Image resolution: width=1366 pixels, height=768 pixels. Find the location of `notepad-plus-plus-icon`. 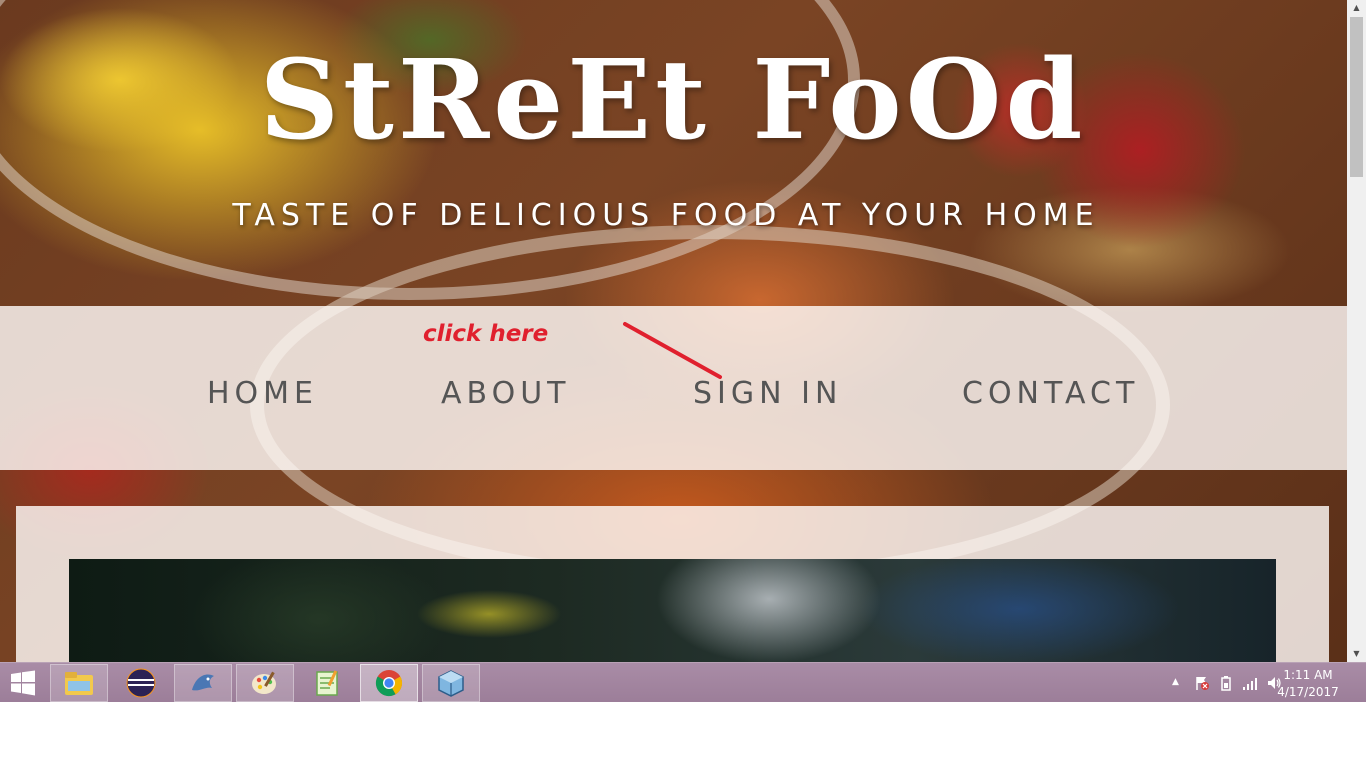

notepad-plus-plus-icon is located at coordinates (327, 683).